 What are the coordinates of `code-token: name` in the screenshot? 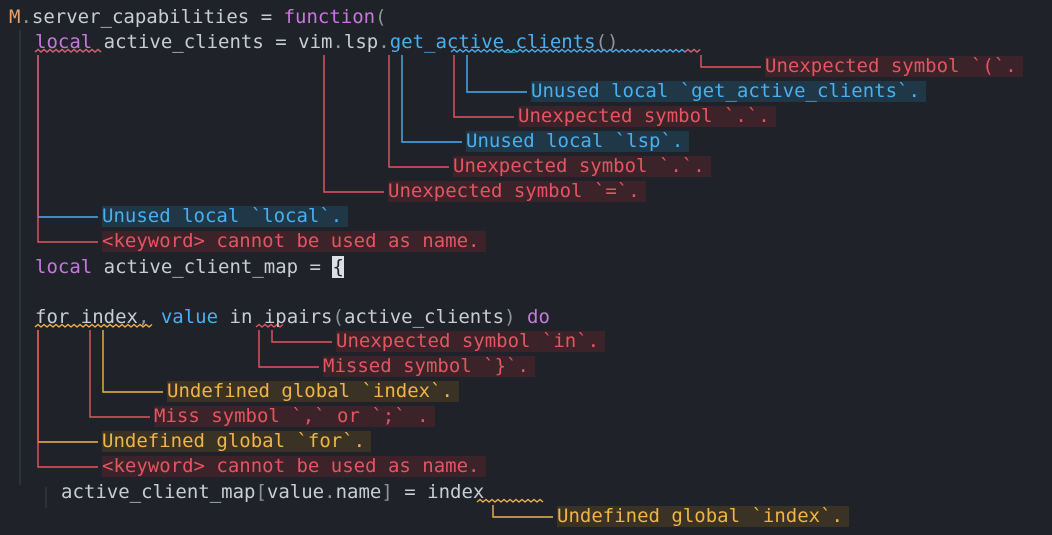 It's located at (358, 492).